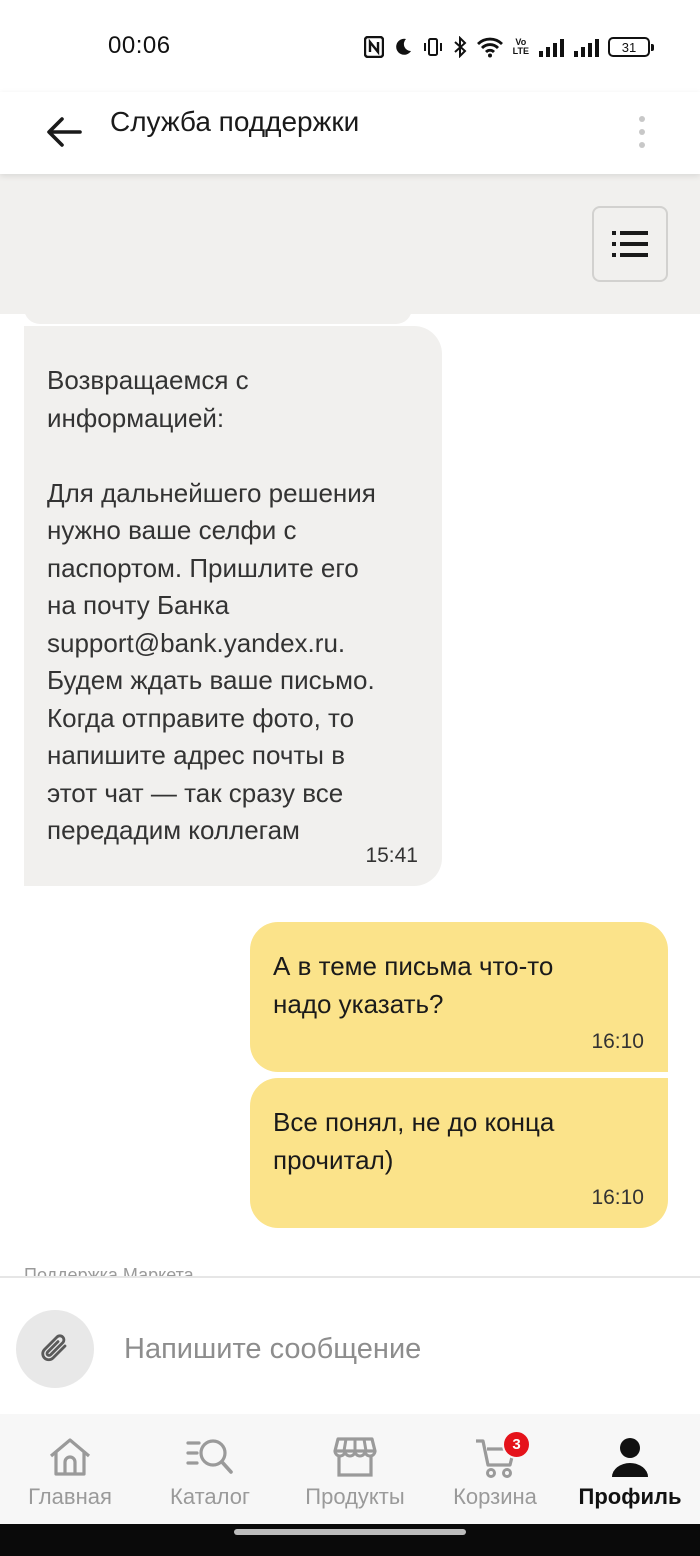 This screenshot has width=700, height=1556. I want to click on moon-icon, so click(403, 46).